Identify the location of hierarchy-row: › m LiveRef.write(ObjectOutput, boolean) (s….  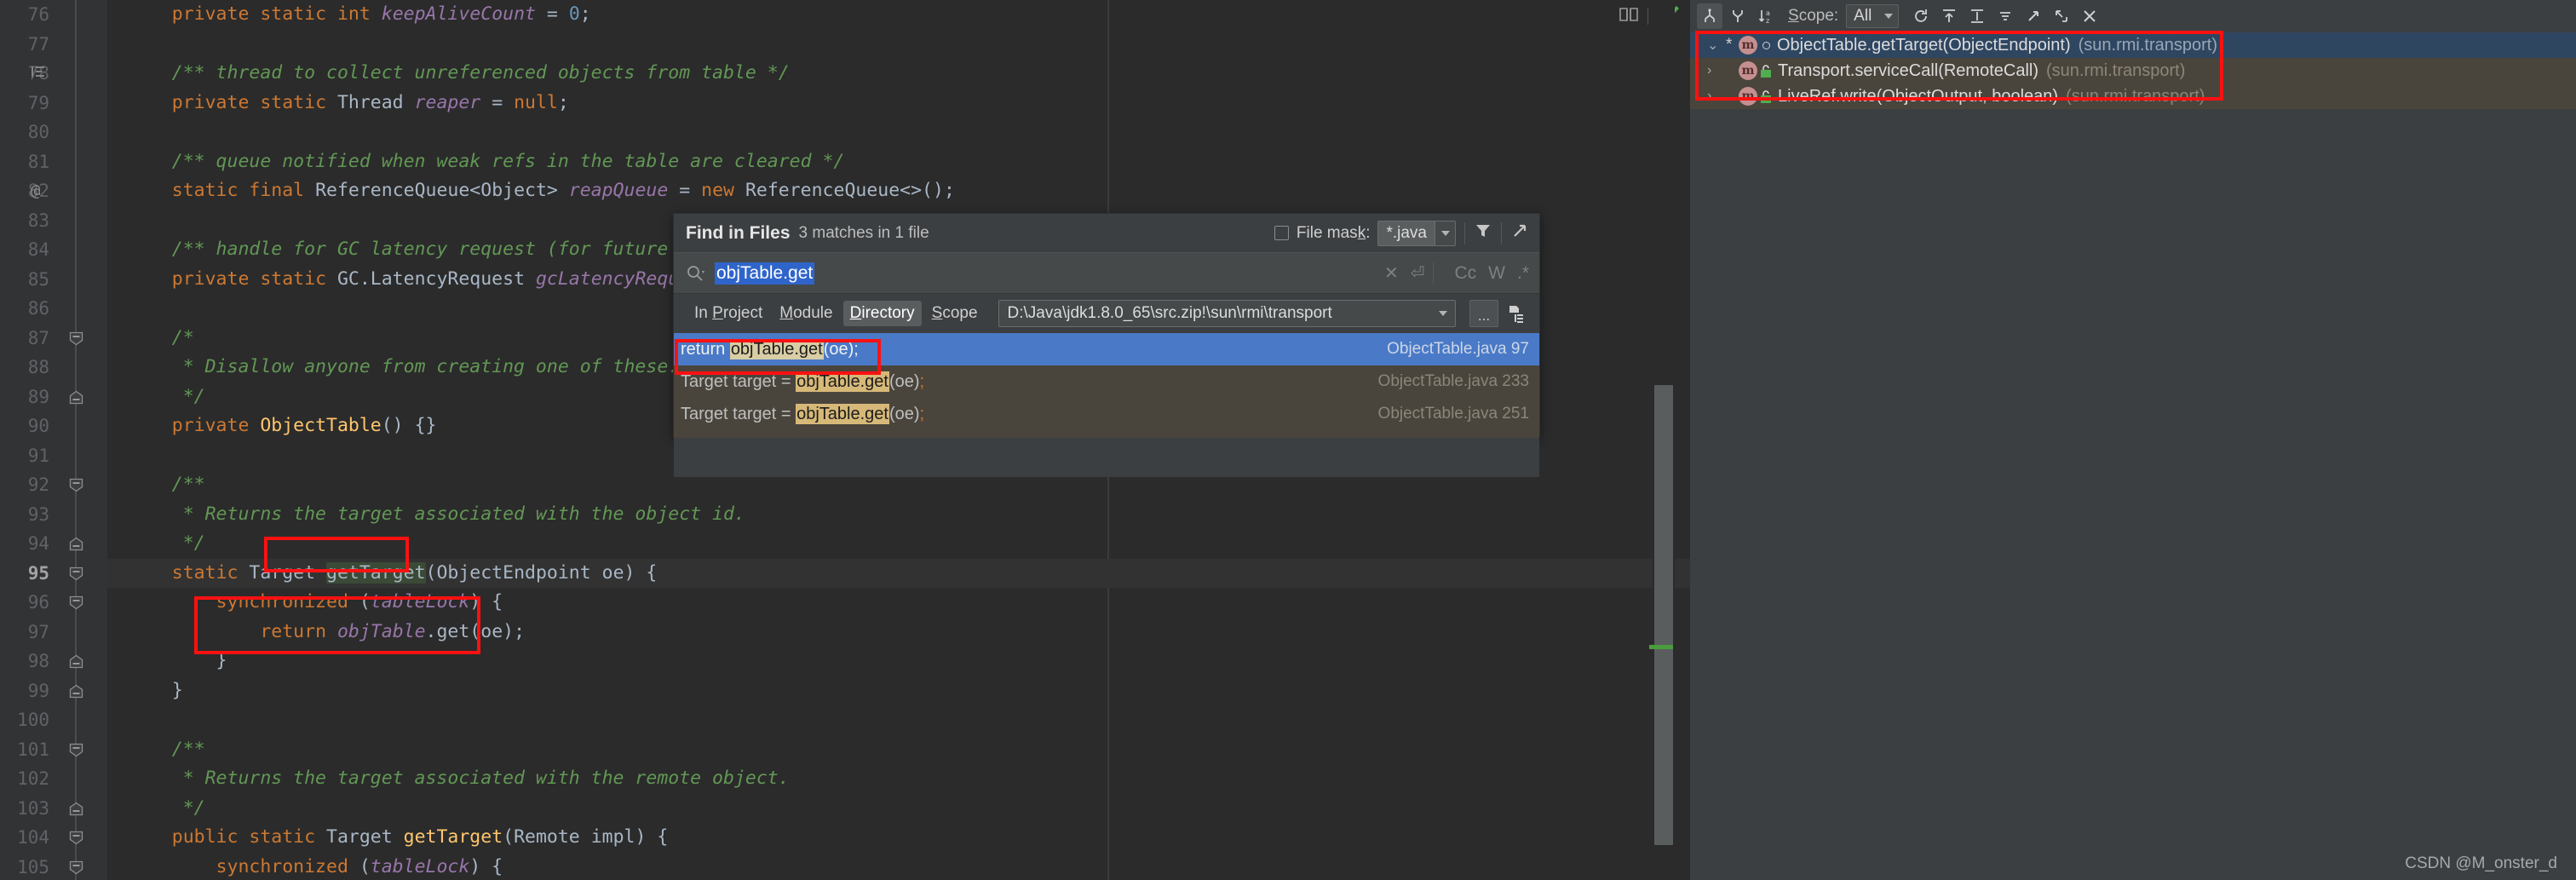
(2133, 96).